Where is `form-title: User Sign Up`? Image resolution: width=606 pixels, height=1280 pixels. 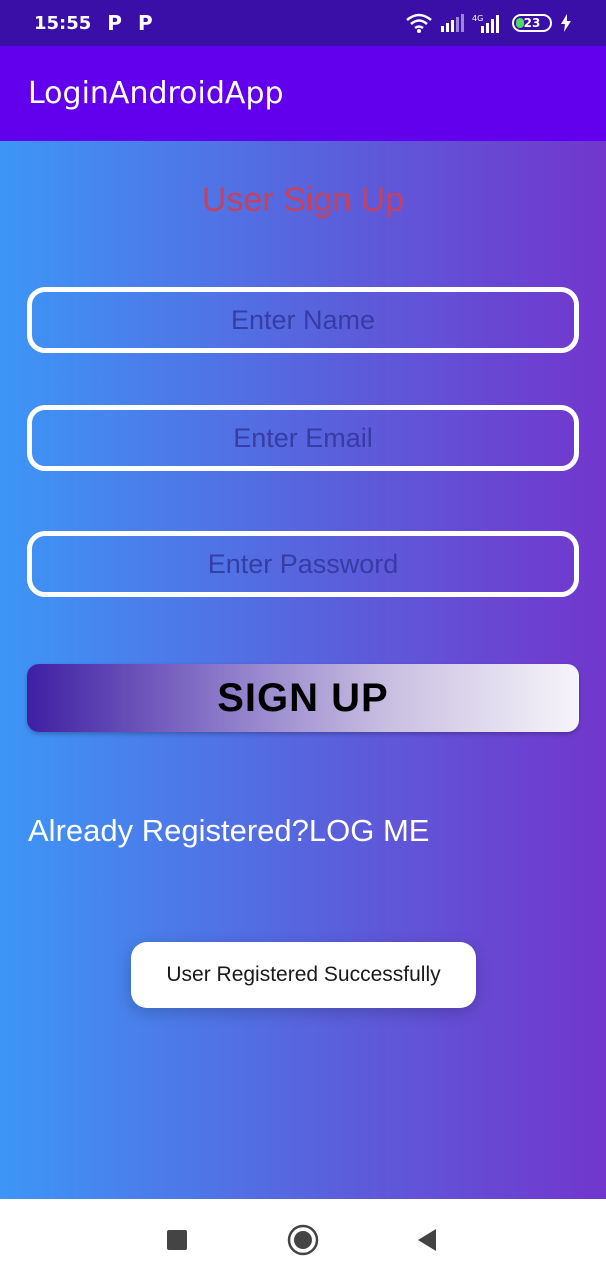
form-title: User Sign Up is located at coordinates (303, 200).